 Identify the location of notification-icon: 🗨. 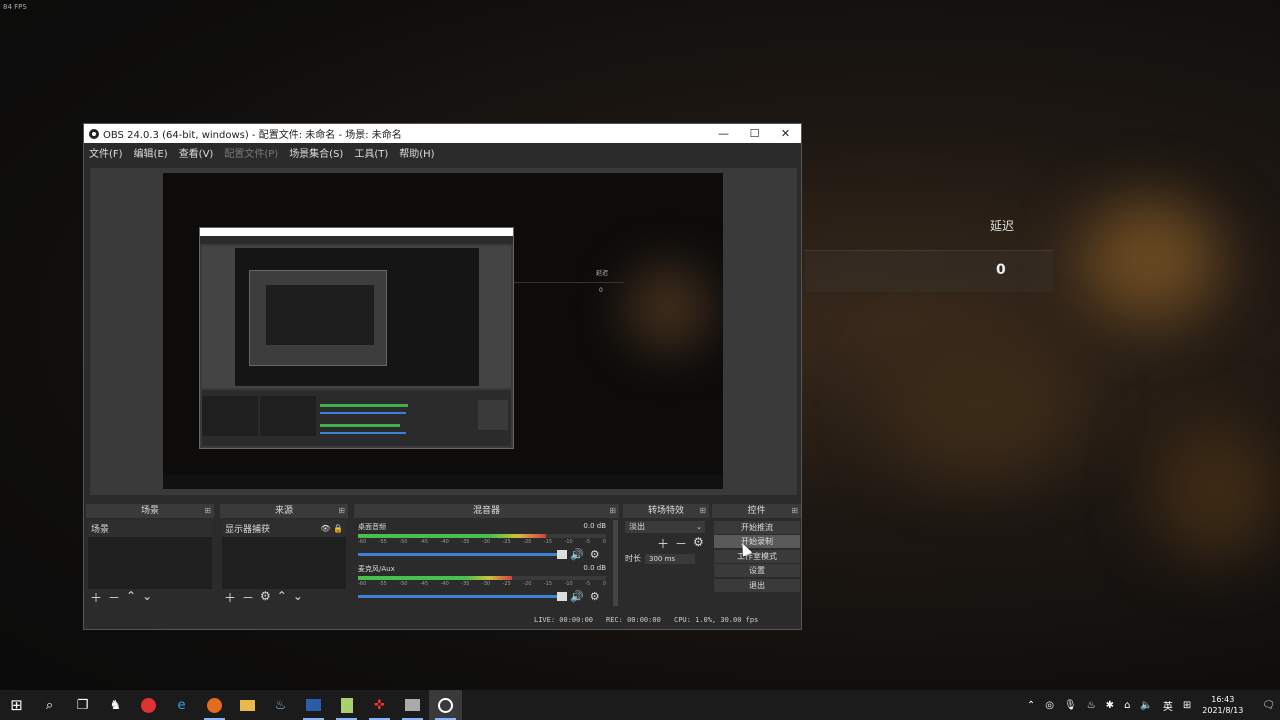
(1268, 705).